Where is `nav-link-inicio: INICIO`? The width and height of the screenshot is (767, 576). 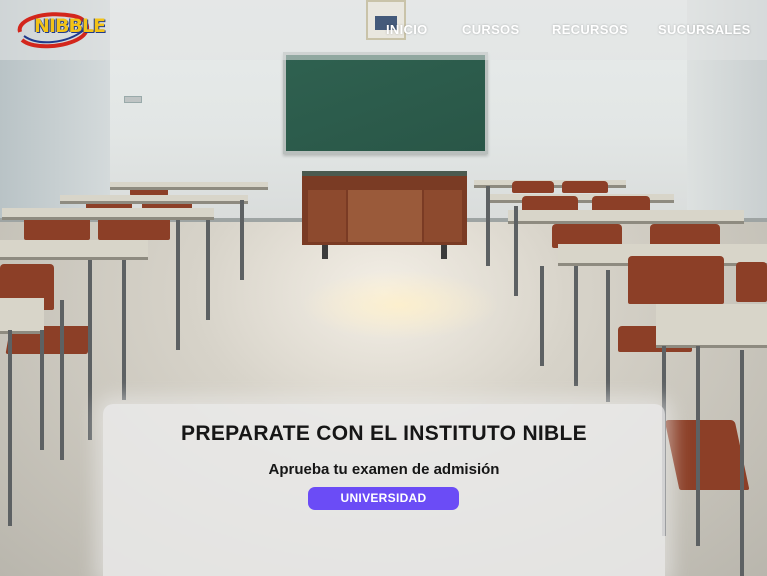 nav-link-inicio: INICIO is located at coordinates (407, 29).